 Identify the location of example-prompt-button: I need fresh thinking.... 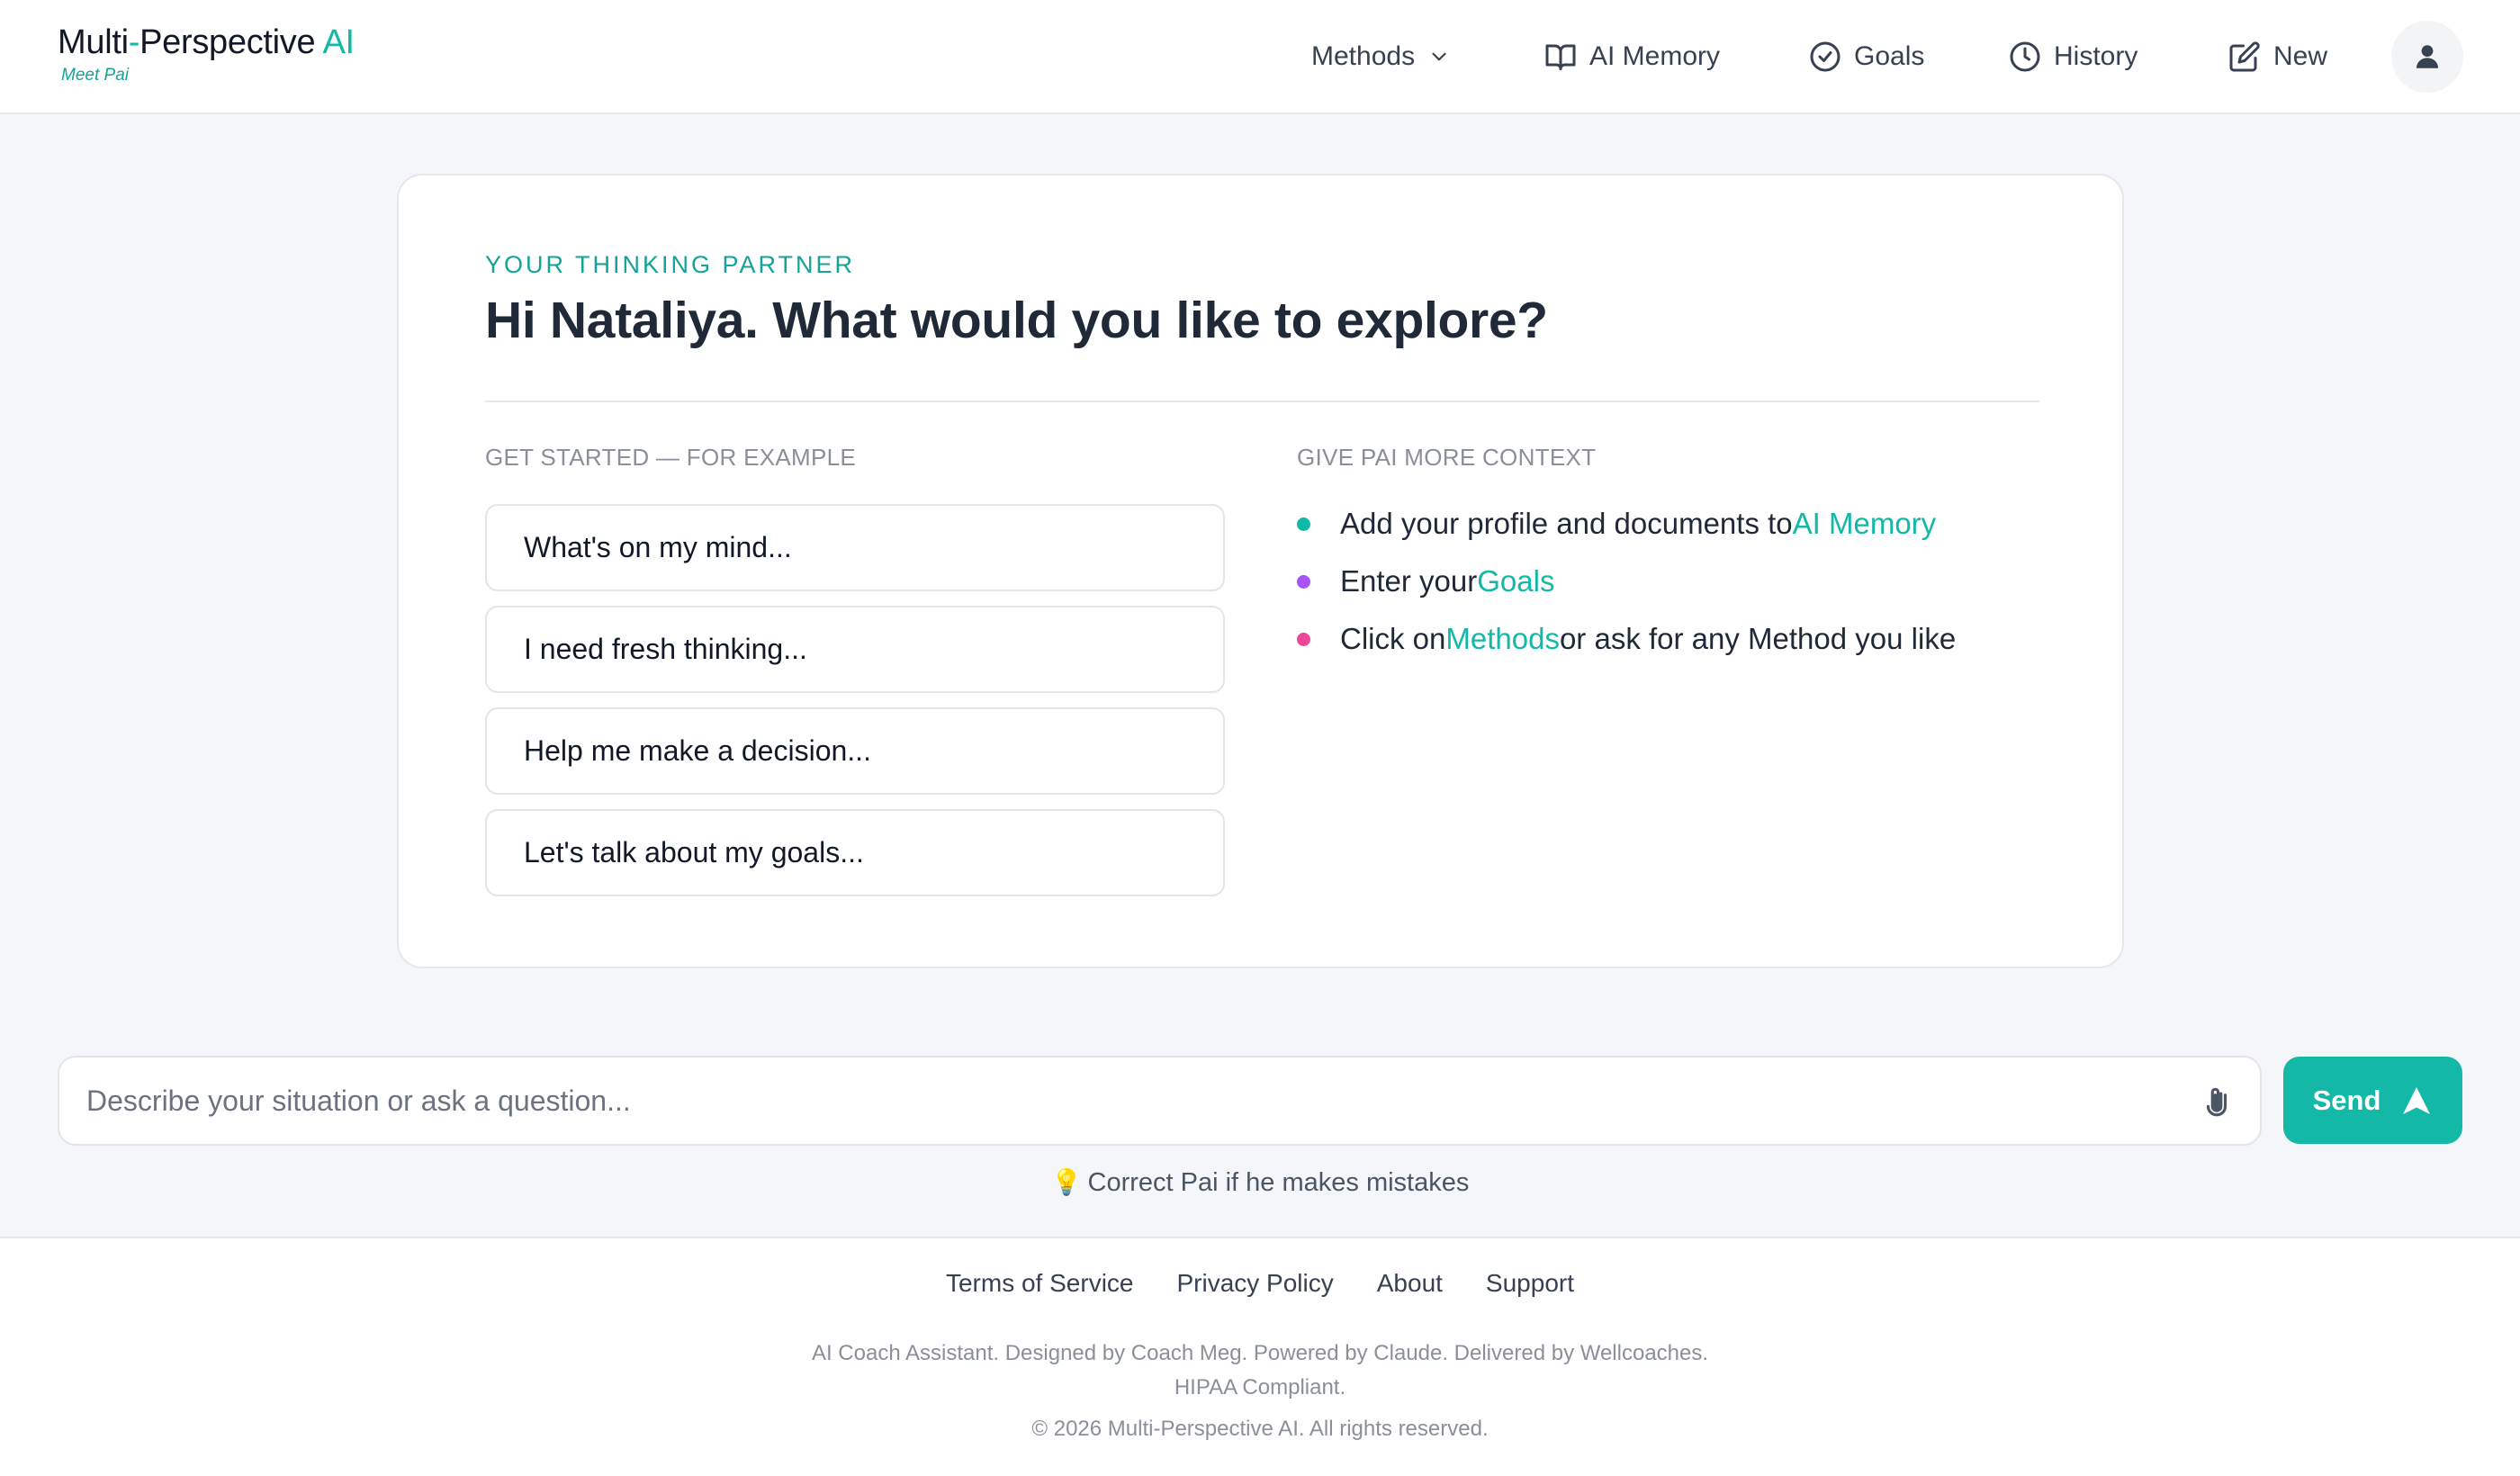
(855, 650).